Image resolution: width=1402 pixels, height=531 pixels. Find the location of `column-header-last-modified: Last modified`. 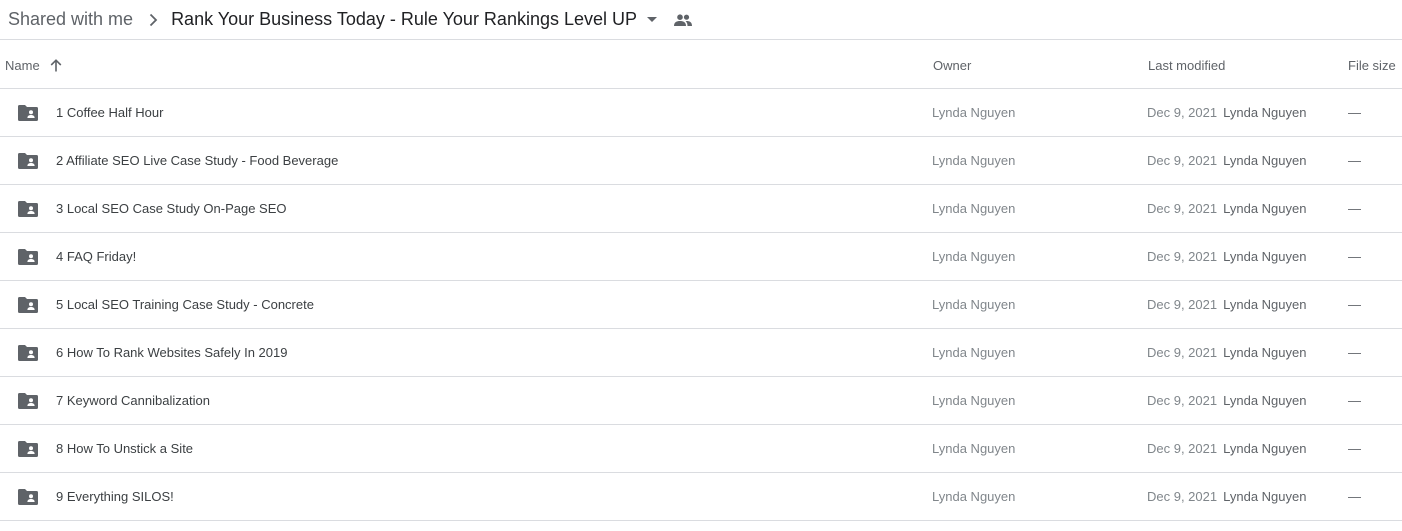

column-header-last-modified: Last modified is located at coordinates (1186, 65).